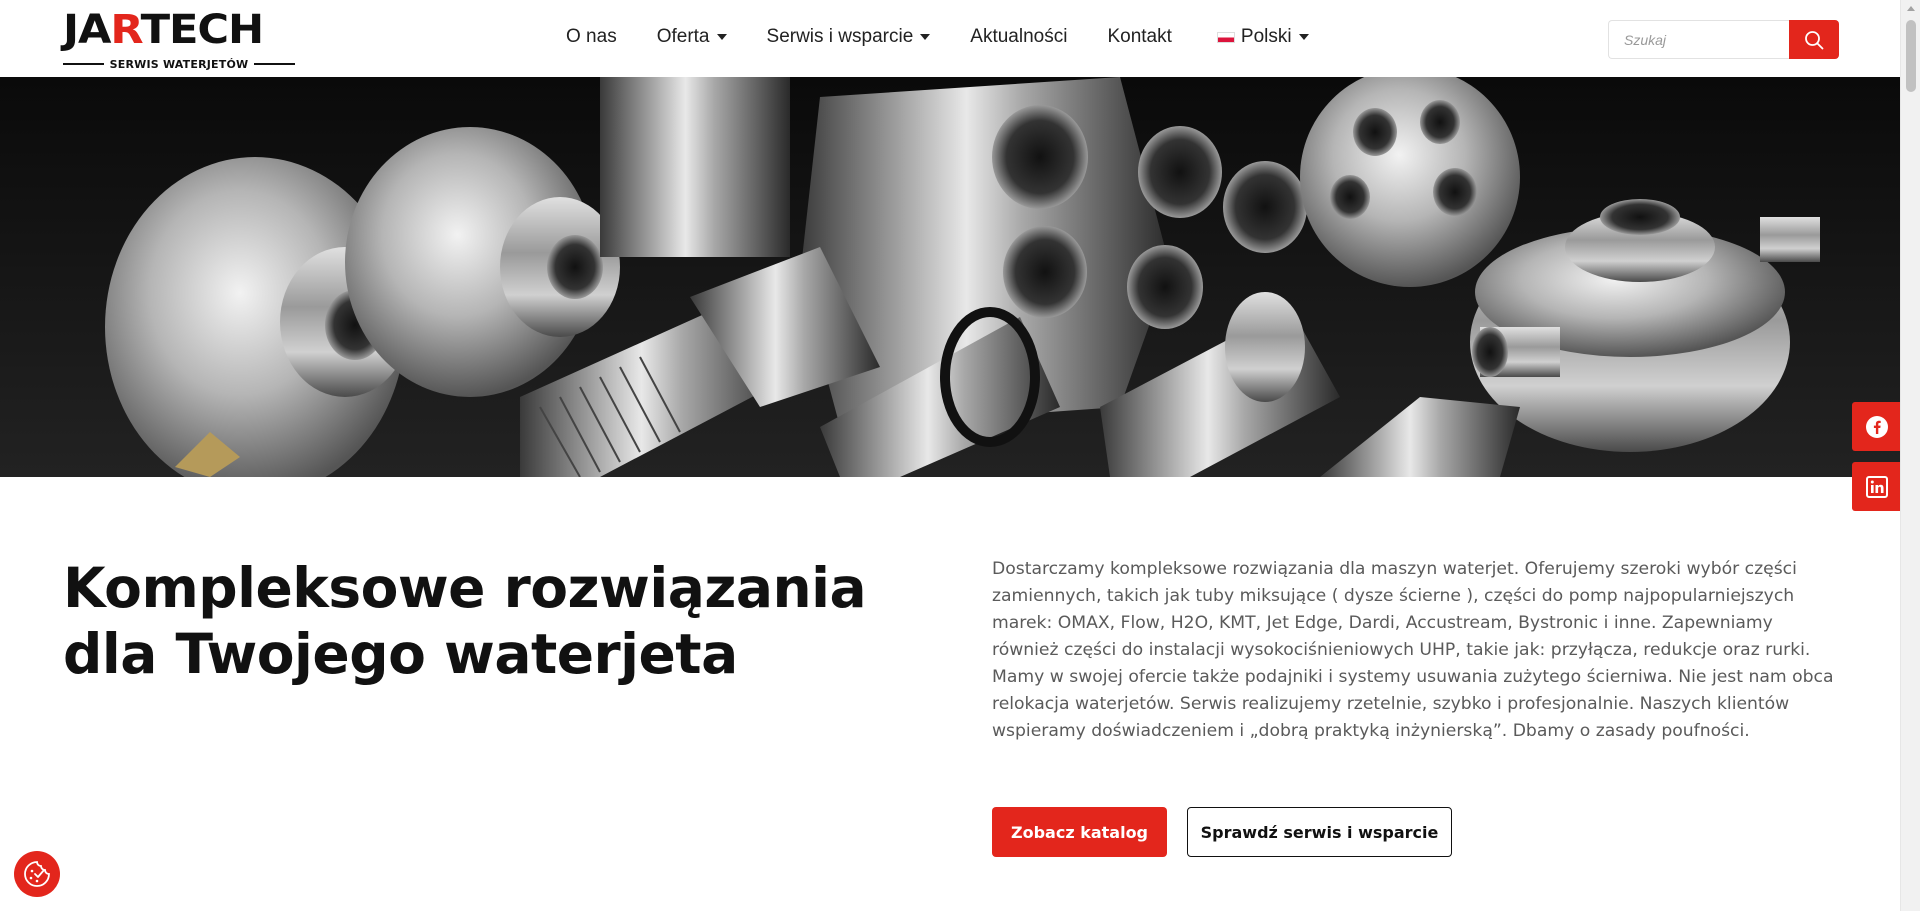 This screenshot has height=911, width=1920. I want to click on nav-item-oferta: Oferta, so click(692, 37).